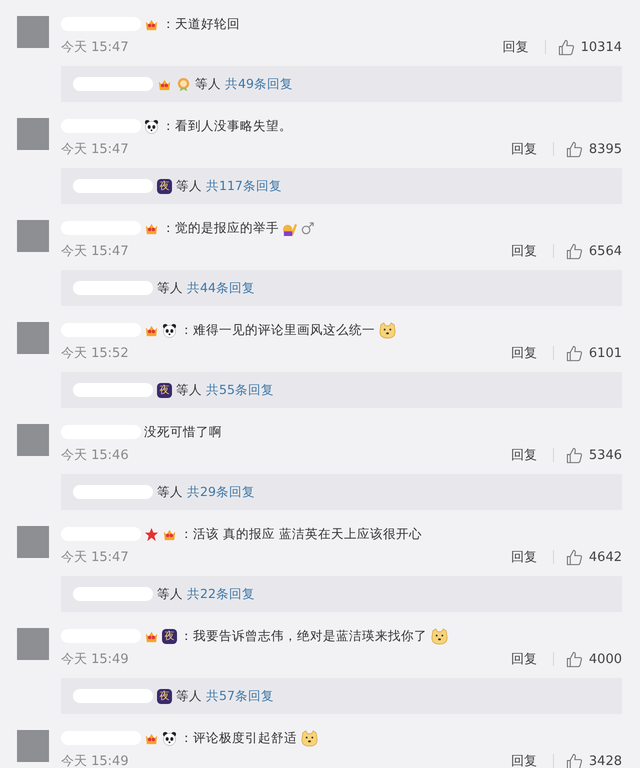 This screenshot has width=640, height=768. Describe the element at coordinates (594, 149) in the screenshot. I see `like-button: 8395` at that location.